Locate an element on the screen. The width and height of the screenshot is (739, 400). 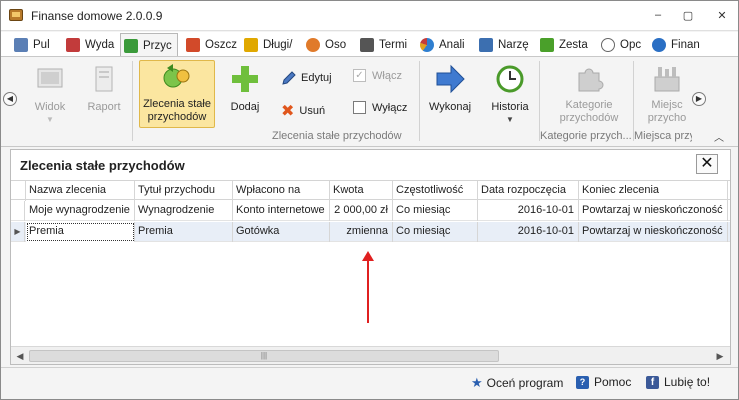
rate-program-link: ★ Oceń program is located at coordinates (517, 383).